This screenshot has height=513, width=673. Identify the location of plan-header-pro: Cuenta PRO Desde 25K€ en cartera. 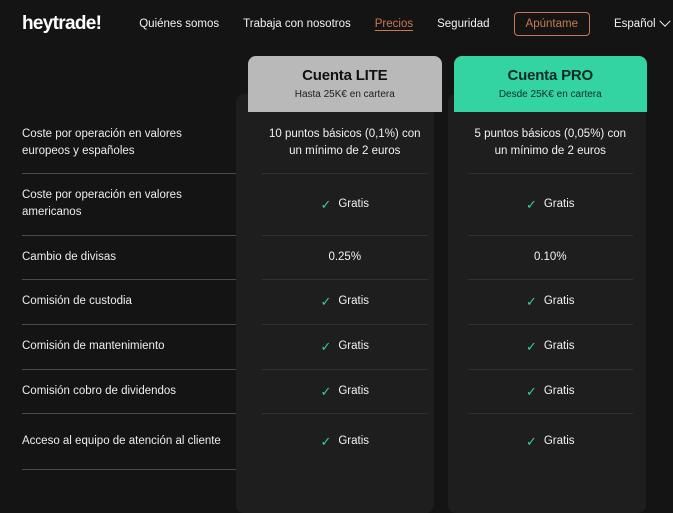
(550, 84).